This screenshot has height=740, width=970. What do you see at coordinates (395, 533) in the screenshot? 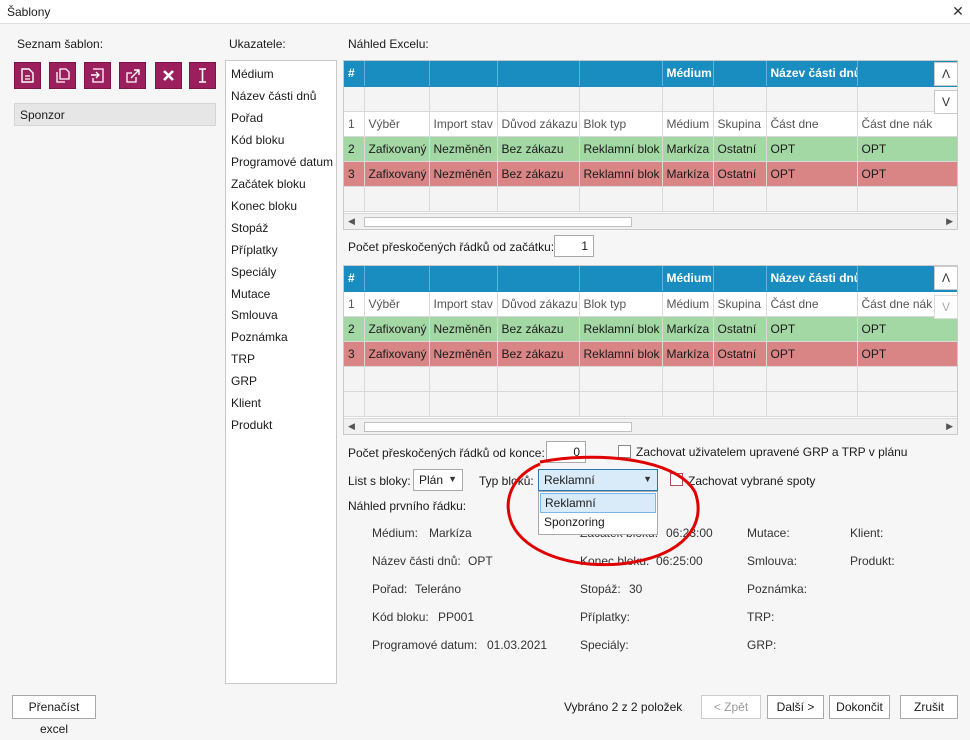
I see `medium-label: Médium:` at bounding box center [395, 533].